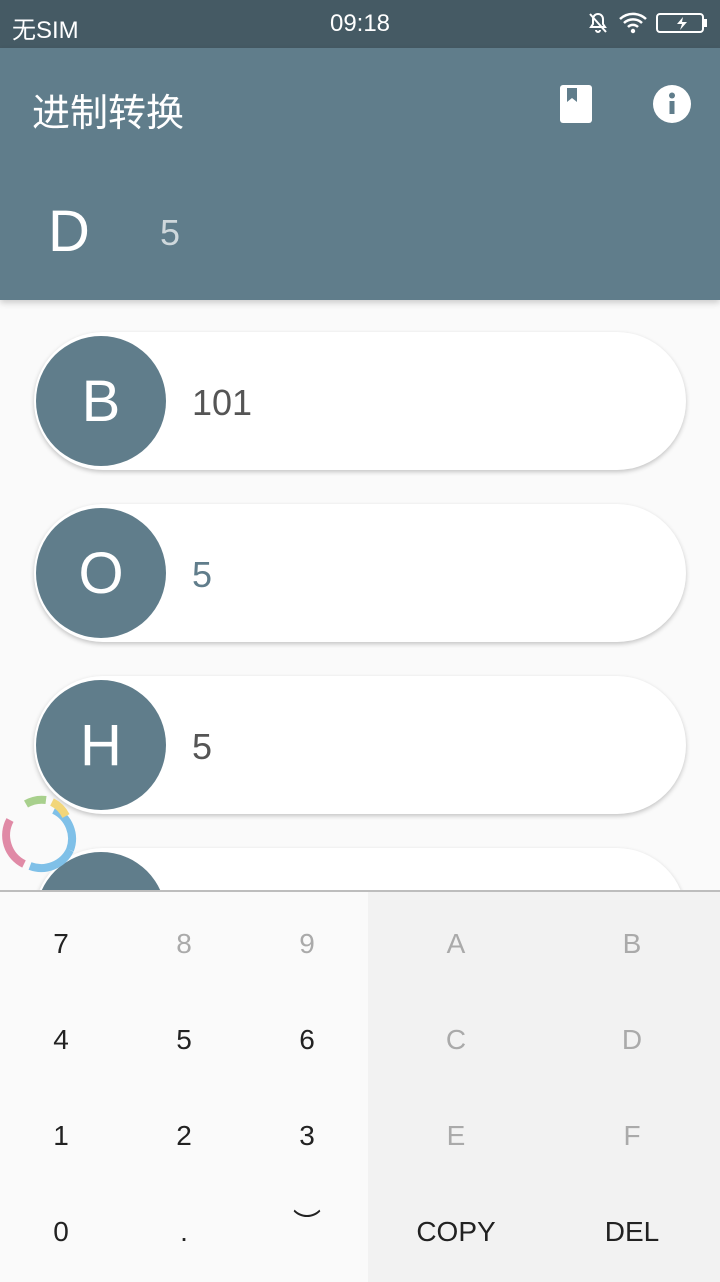 This screenshot has height=1282, width=720. Describe the element at coordinates (360, 869) in the screenshot. I see `result-card-partial` at that location.